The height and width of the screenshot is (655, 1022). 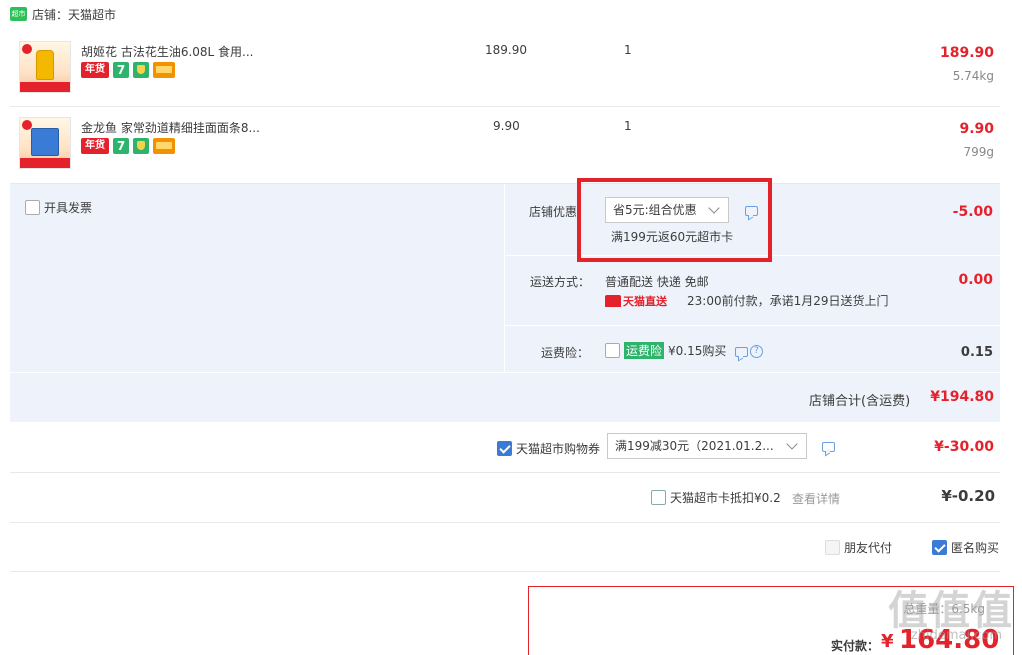 What do you see at coordinates (657, 282) in the screenshot?
I see `shipping-method: 普通配送 快递 免邮` at bounding box center [657, 282].